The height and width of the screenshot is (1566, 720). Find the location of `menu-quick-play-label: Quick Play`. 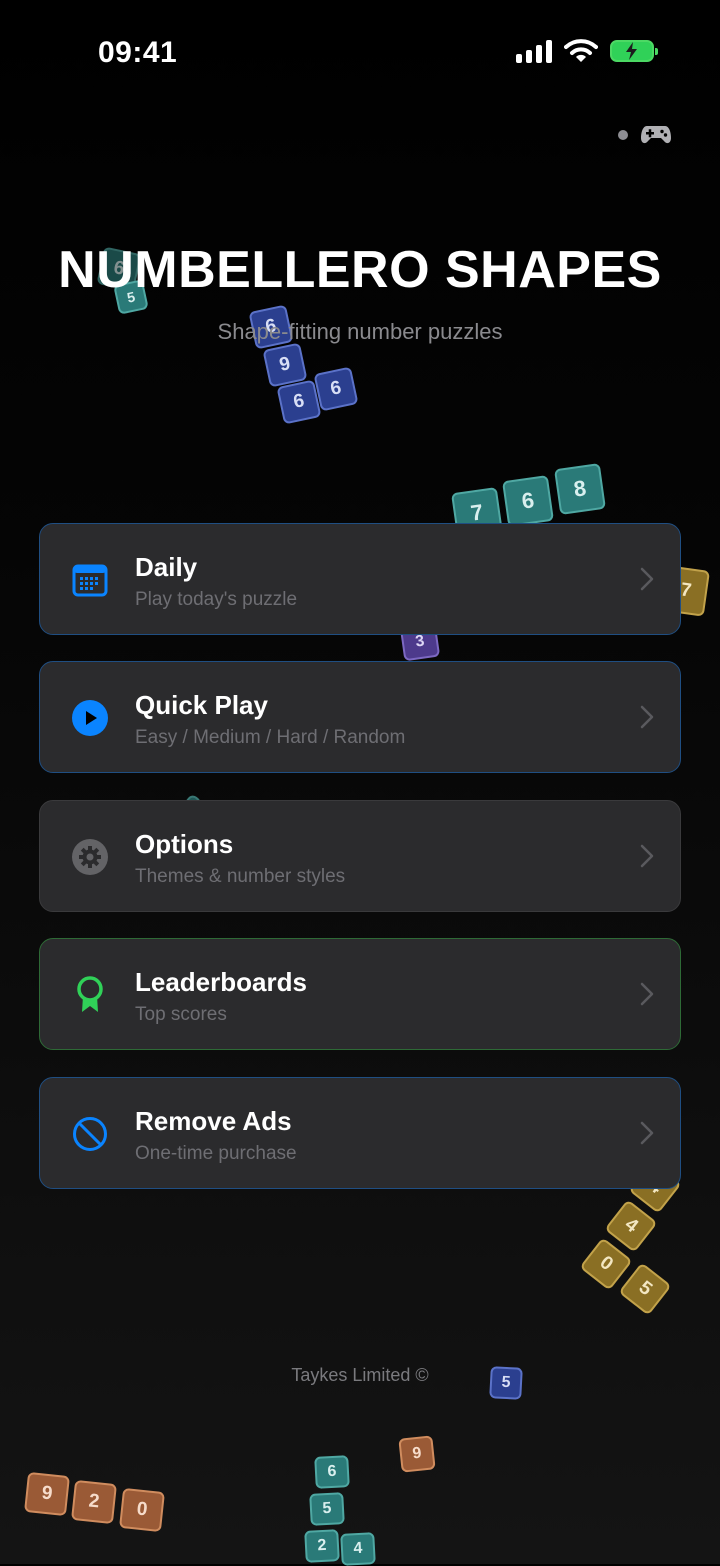

menu-quick-play-label: Quick Play is located at coordinates (201, 705).